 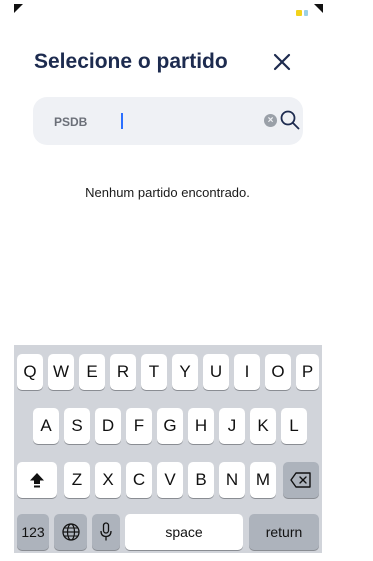 I want to click on key-k: K, so click(x=263, y=426).